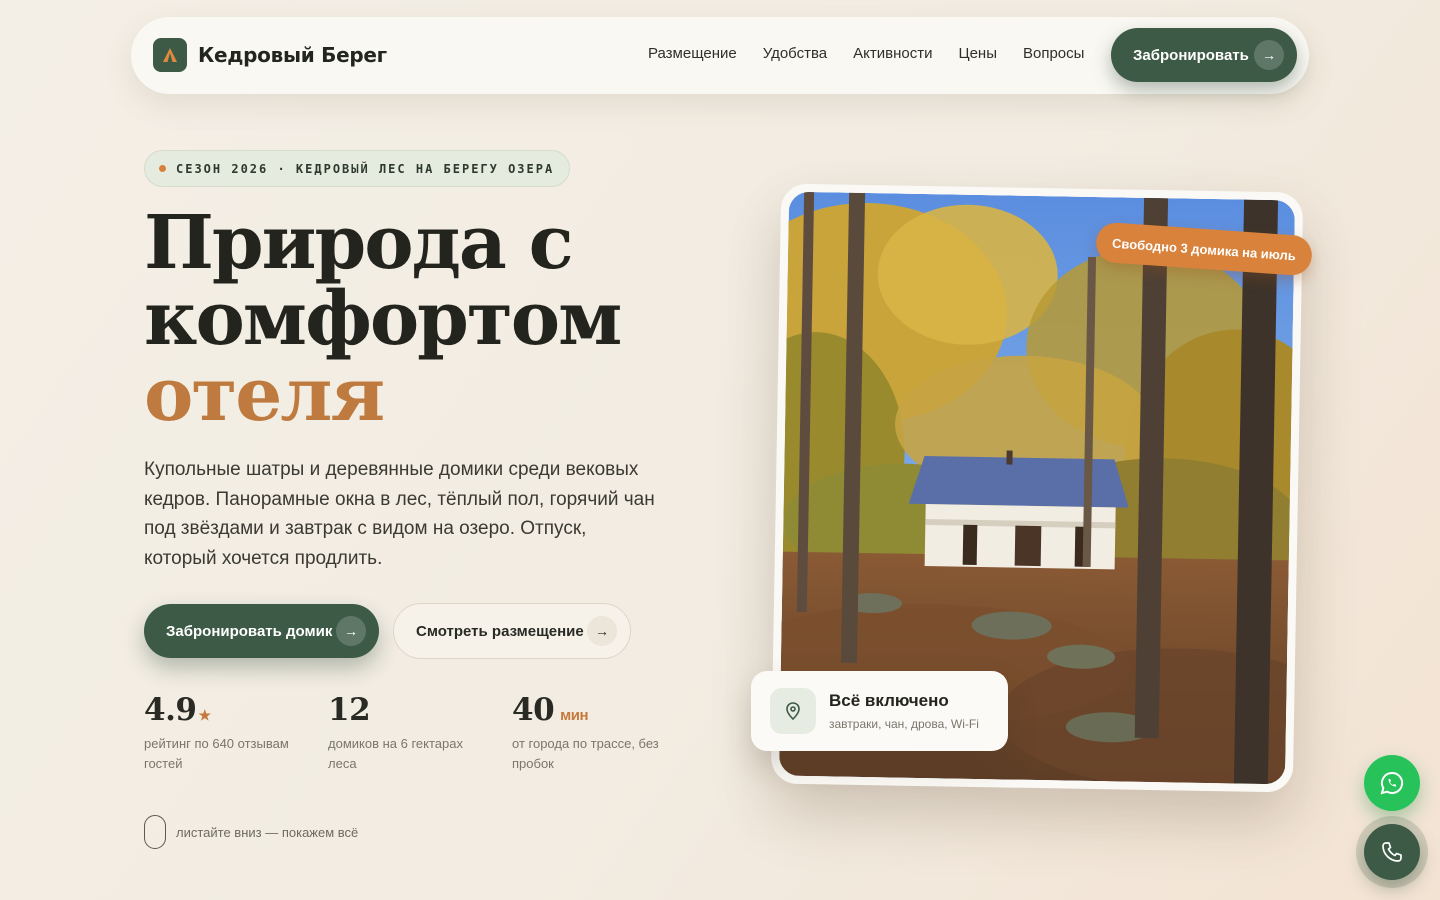 The image size is (1440, 900). Describe the element at coordinates (904, 724) in the screenshot. I see `all-inclusive-subtitle: завтраки, чан, дрова, Wi-Fi` at that location.